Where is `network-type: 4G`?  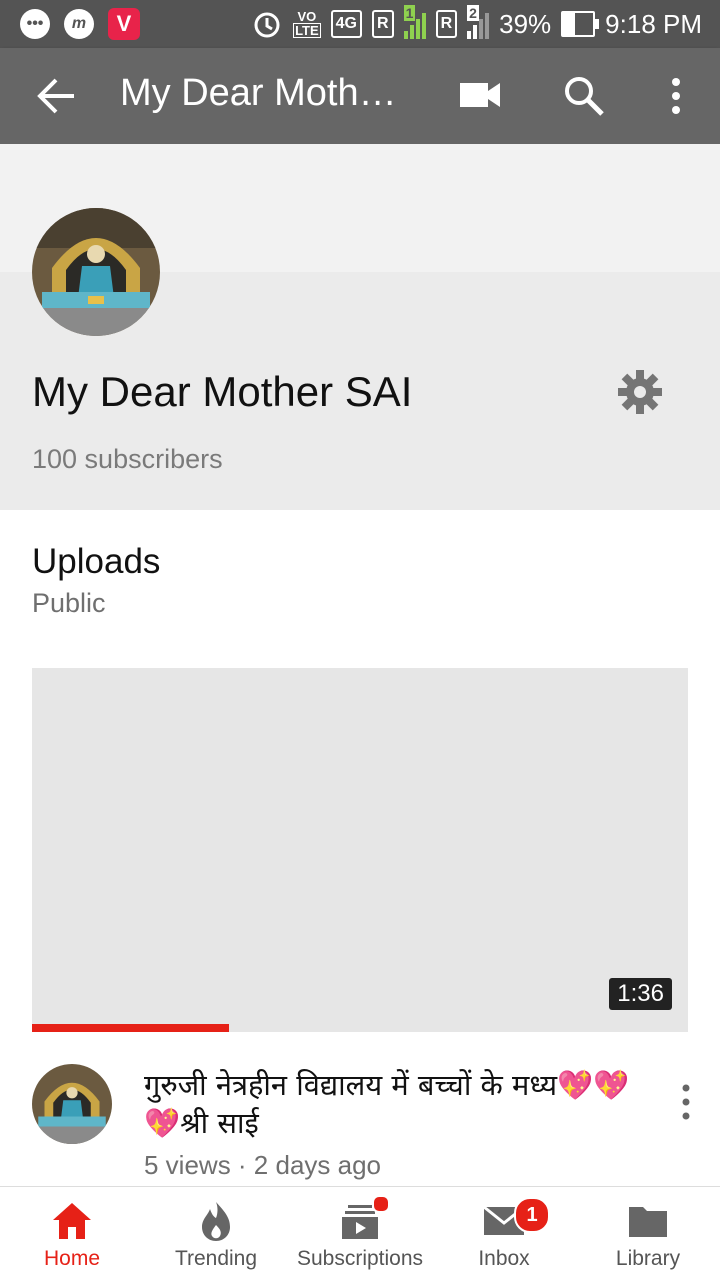
network-type: 4G is located at coordinates (346, 24).